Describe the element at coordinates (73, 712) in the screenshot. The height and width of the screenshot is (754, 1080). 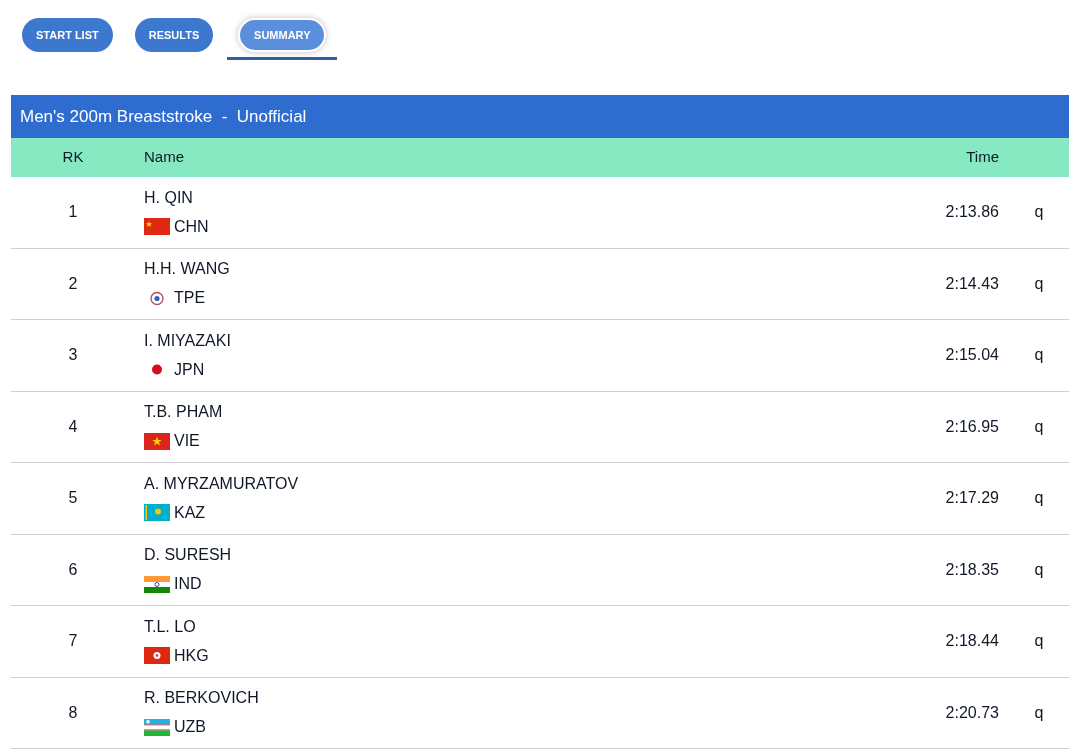
I see `rank-cell: 8` at that location.